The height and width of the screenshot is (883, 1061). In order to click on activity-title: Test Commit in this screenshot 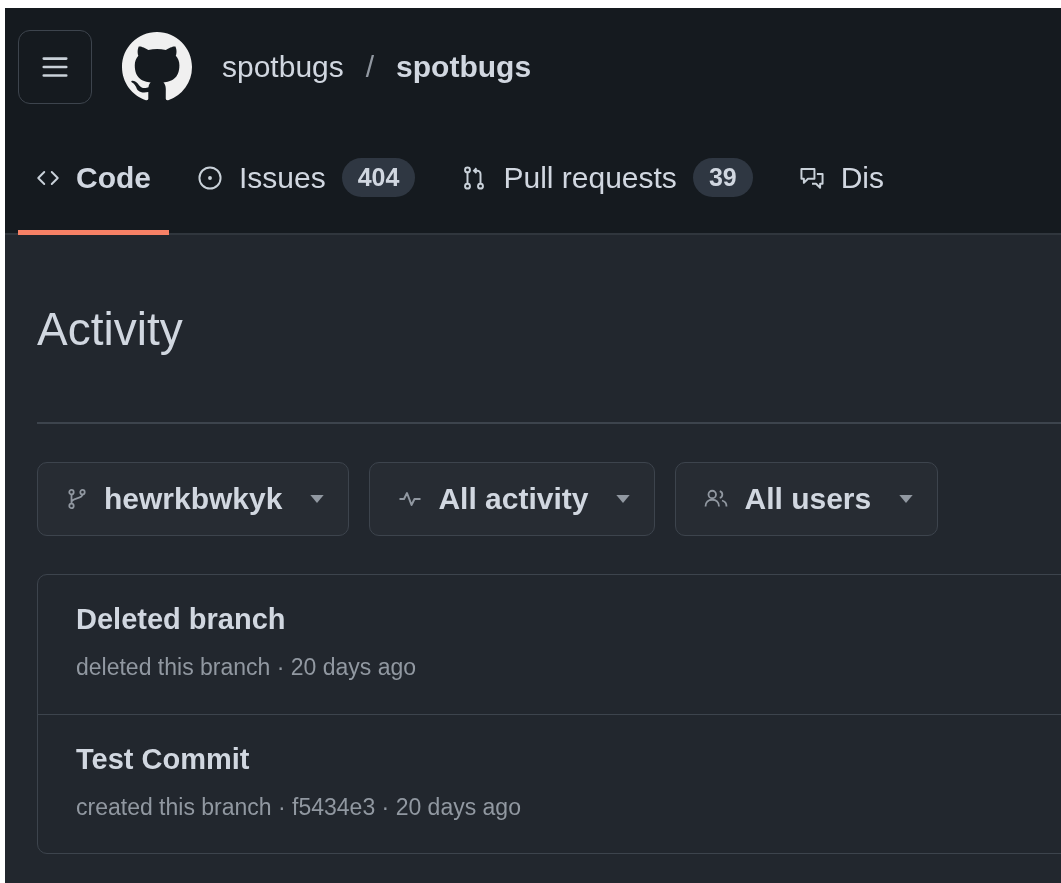, I will do `click(163, 759)`.